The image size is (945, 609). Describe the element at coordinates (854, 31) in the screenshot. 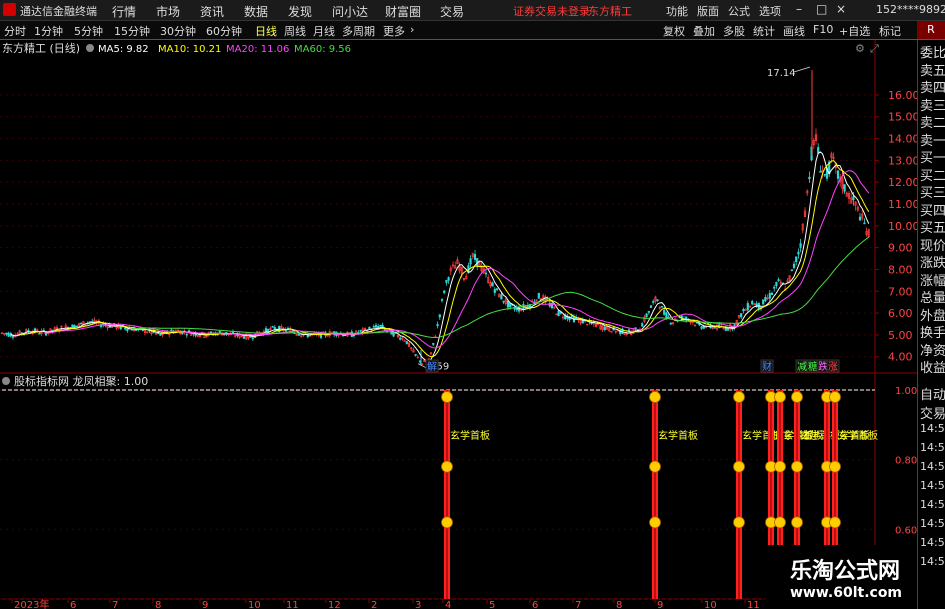

I see `tool-add-watchlist: +自选` at that location.